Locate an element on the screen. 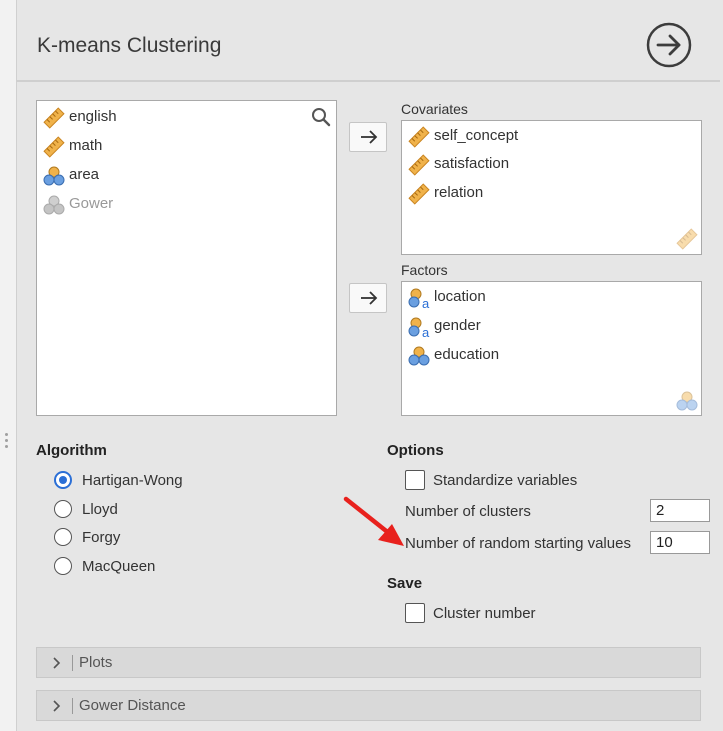 Image resolution: width=723 pixels, height=731 pixels. page-title: K-means Clustering is located at coordinates (129, 45).